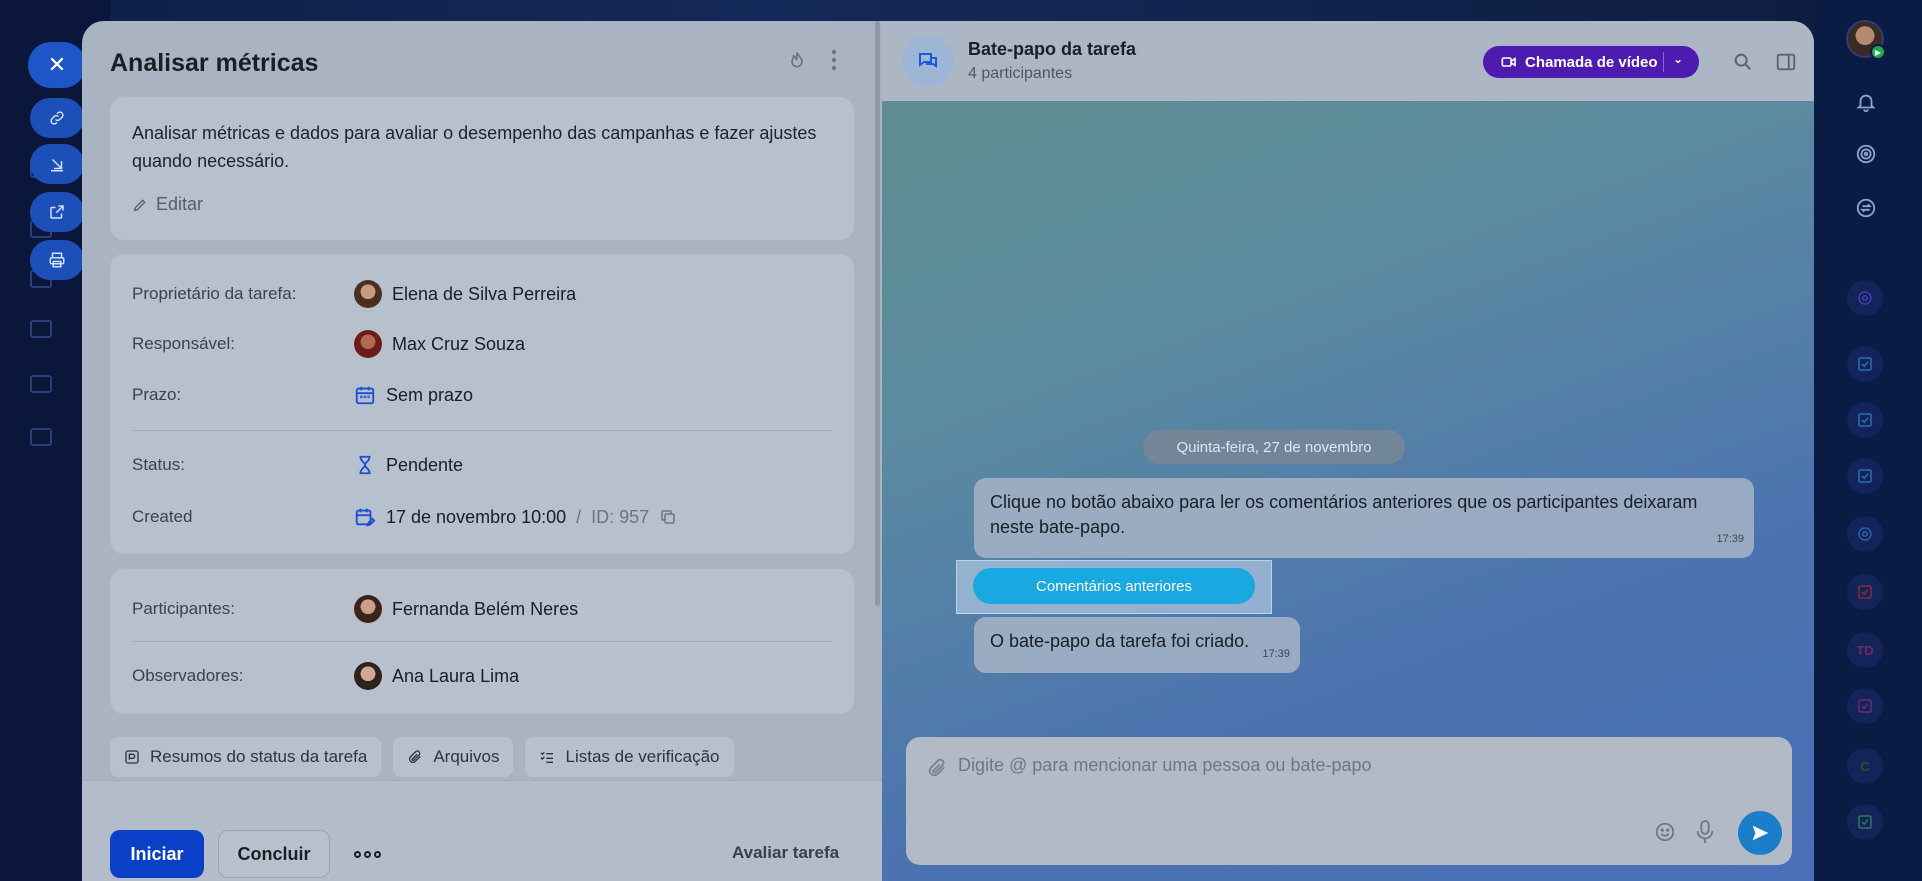  I want to click on search-icon, so click(1743, 62).